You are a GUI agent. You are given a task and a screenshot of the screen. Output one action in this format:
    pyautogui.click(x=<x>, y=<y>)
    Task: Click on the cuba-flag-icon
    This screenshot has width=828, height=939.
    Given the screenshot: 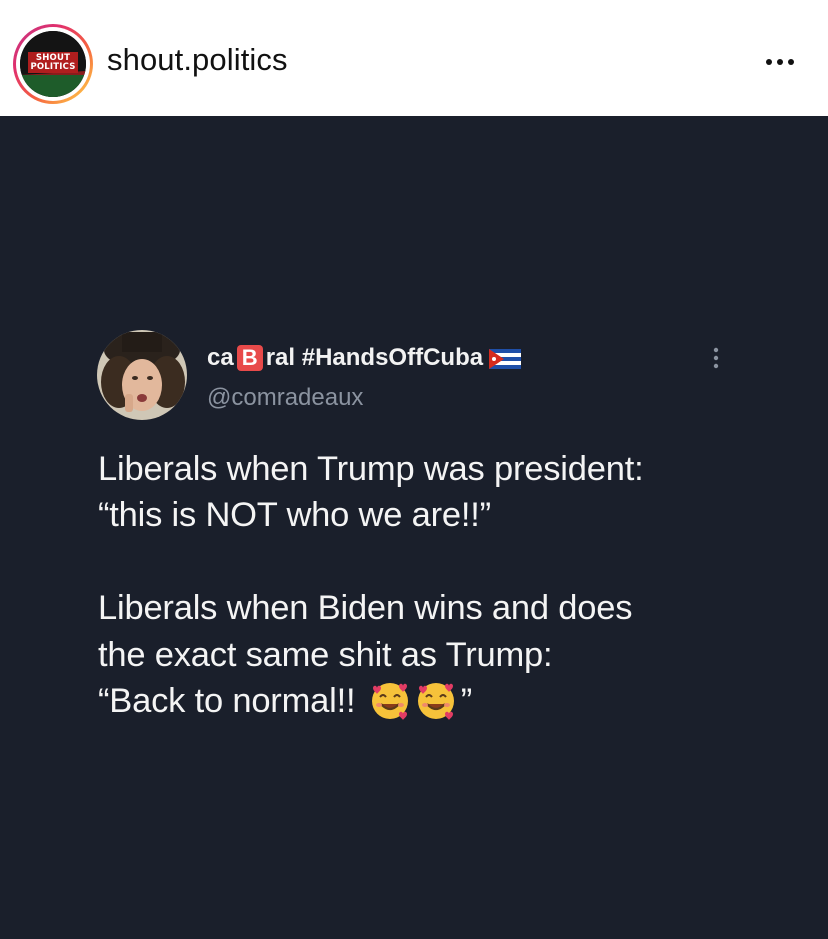 What is the action you would take?
    pyautogui.click(x=505, y=358)
    